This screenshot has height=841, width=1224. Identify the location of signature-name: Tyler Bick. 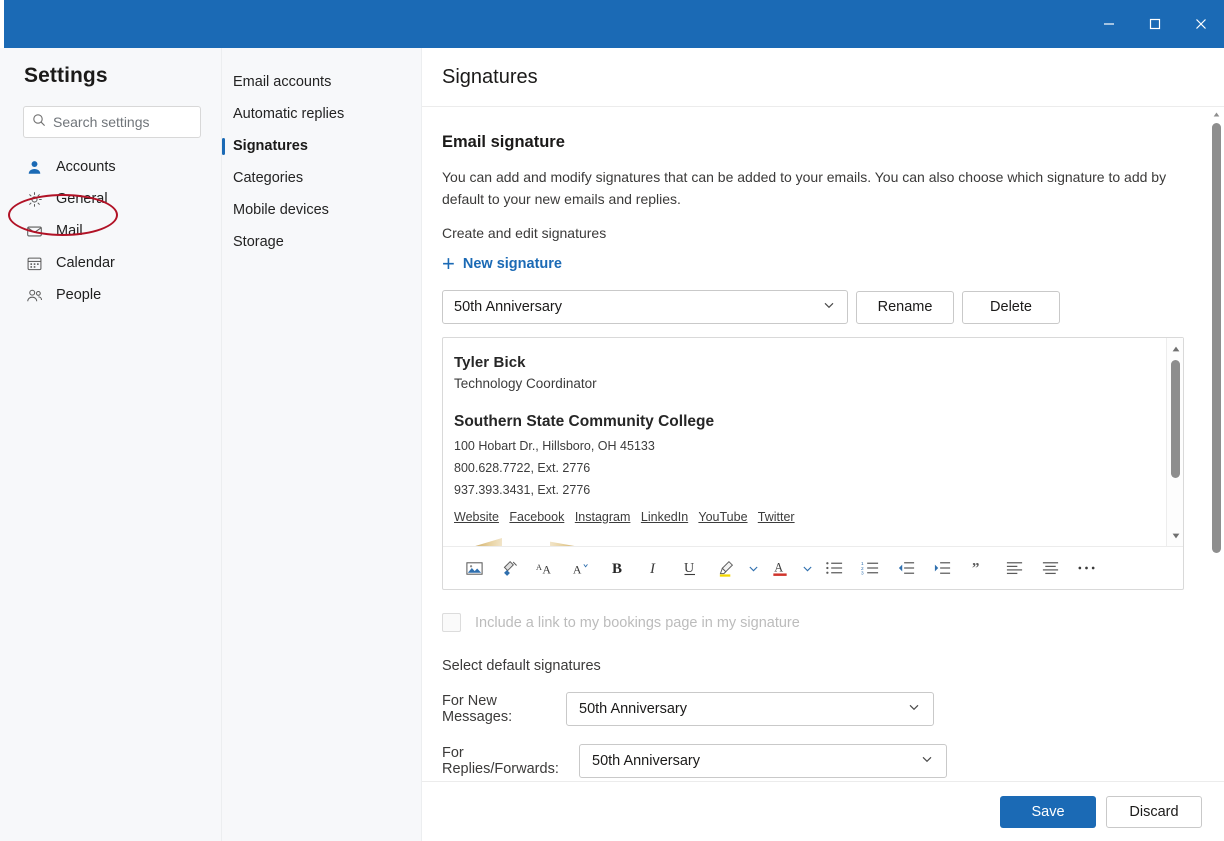
(490, 362).